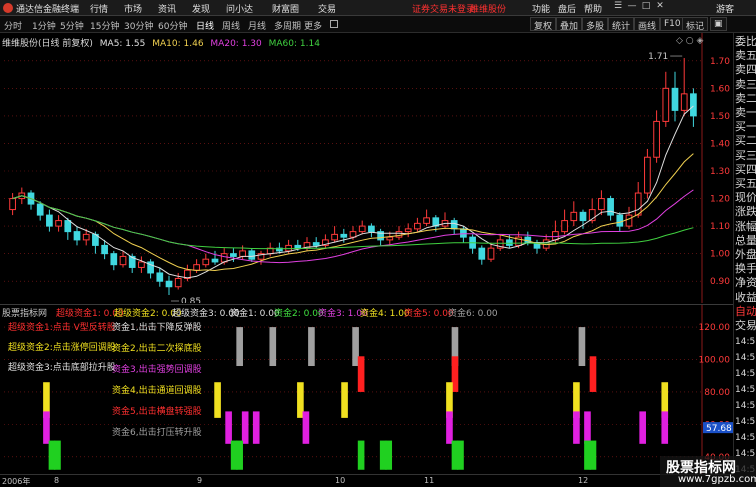 This screenshot has height=487, width=756. I want to click on tab-more: 更多, so click(313, 25).